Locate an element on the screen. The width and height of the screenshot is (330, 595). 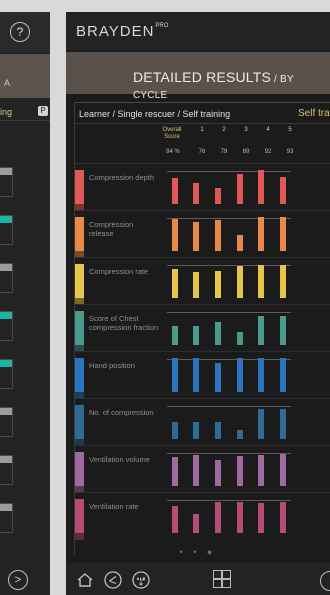
brand-logo: BRAYDENPRO is located at coordinates (122, 31).